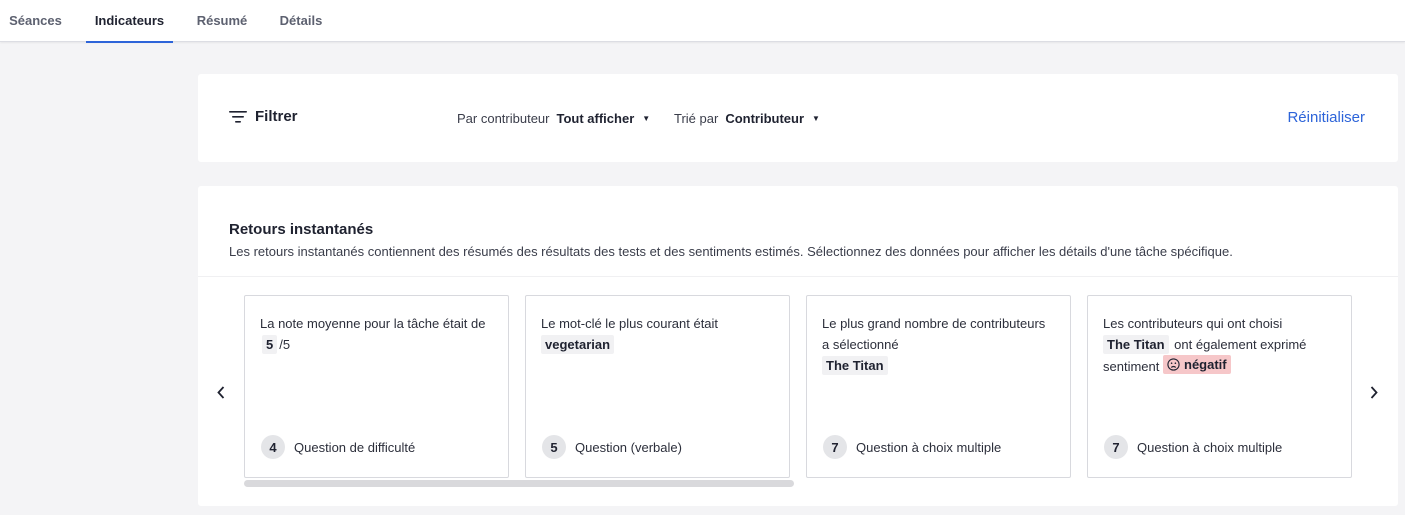  What do you see at coordinates (1205, 364) in the screenshot?
I see `sentiment-label: négatif` at bounding box center [1205, 364].